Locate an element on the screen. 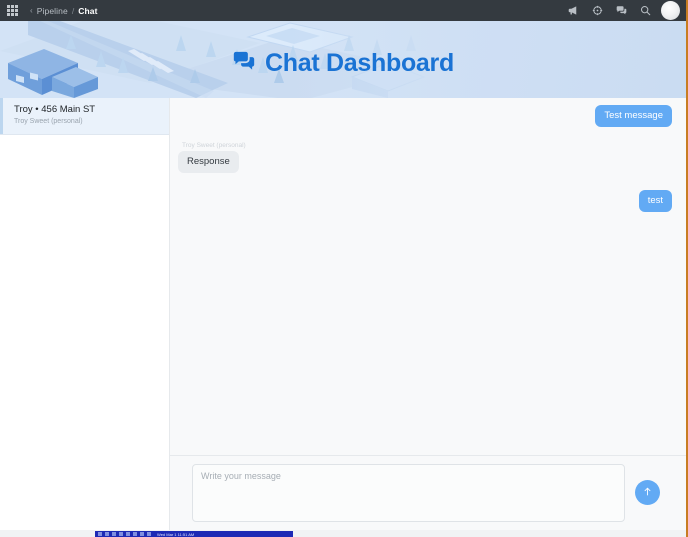 The width and height of the screenshot is (688, 537). breadcrumb-item-pipeline: Pipeline is located at coordinates (52, 11).